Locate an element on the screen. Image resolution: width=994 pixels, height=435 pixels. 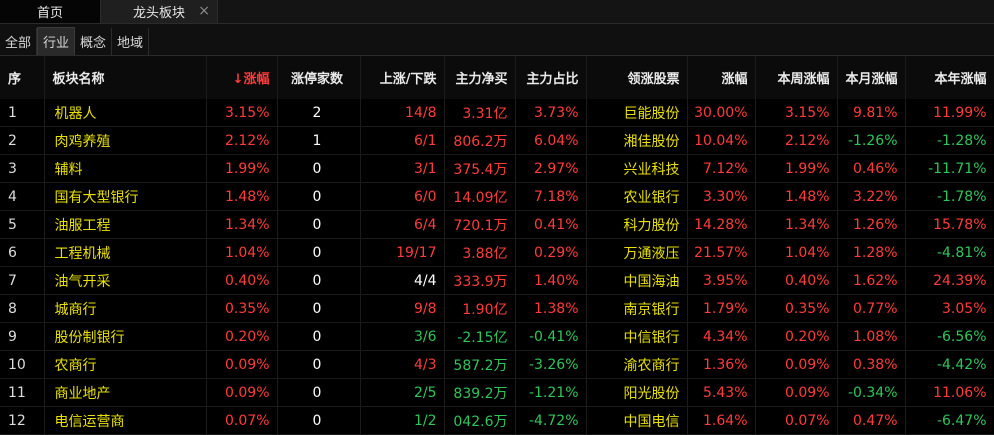
tab-dragon-sectors: 龙头板块 × is located at coordinates (159, 11).